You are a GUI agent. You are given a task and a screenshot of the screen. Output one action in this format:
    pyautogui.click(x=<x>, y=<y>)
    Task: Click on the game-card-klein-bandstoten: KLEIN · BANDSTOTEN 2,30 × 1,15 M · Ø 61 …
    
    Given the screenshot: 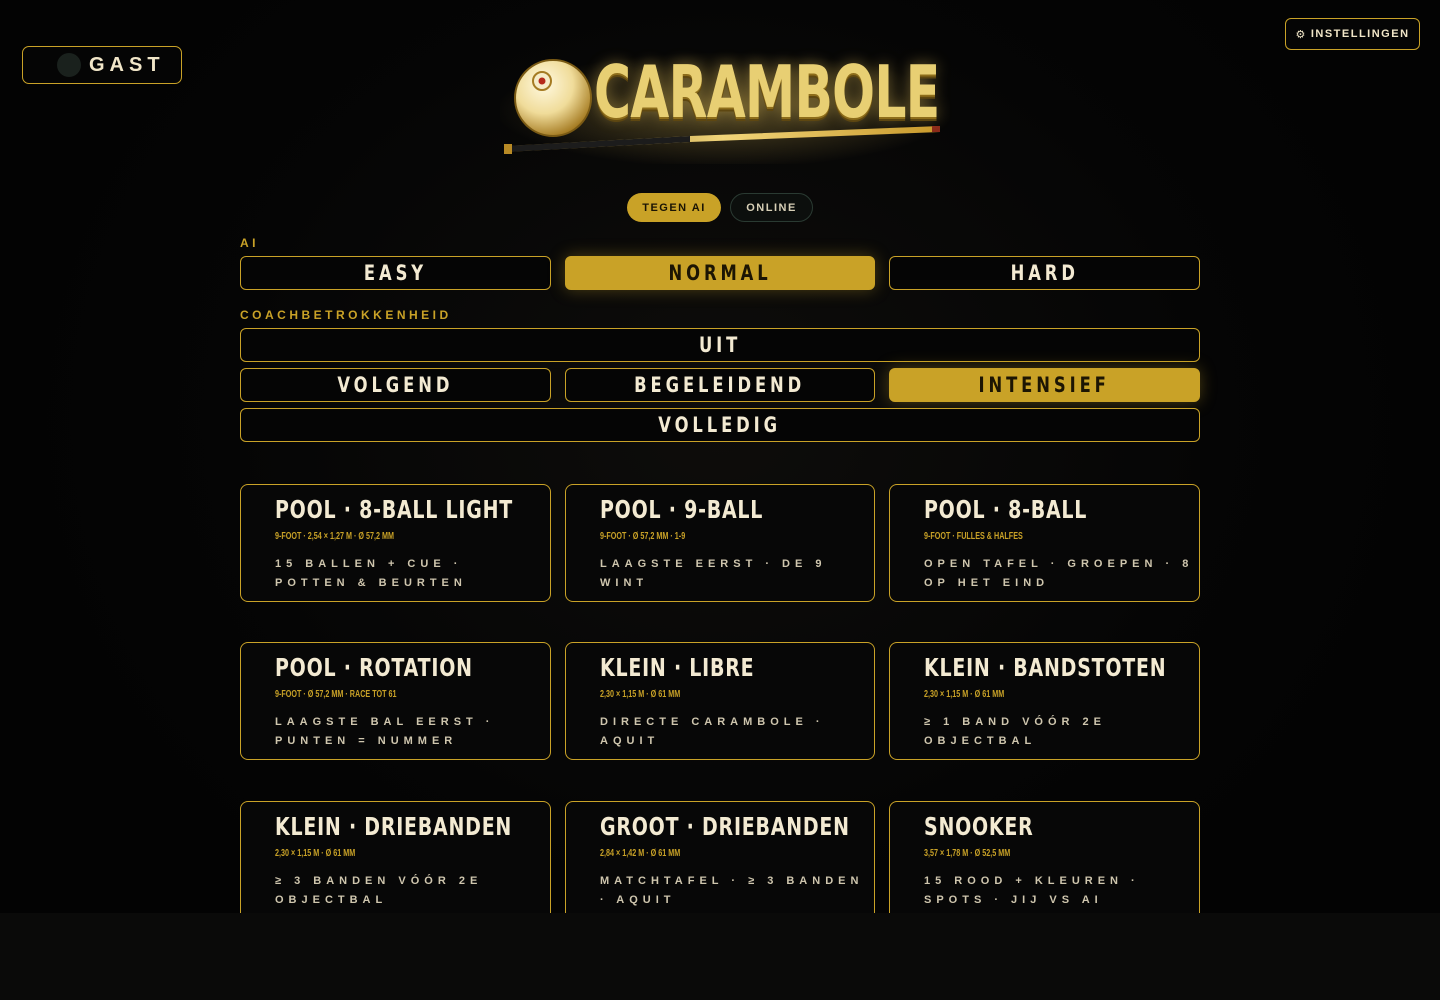 What is the action you would take?
    pyautogui.click(x=1044, y=701)
    